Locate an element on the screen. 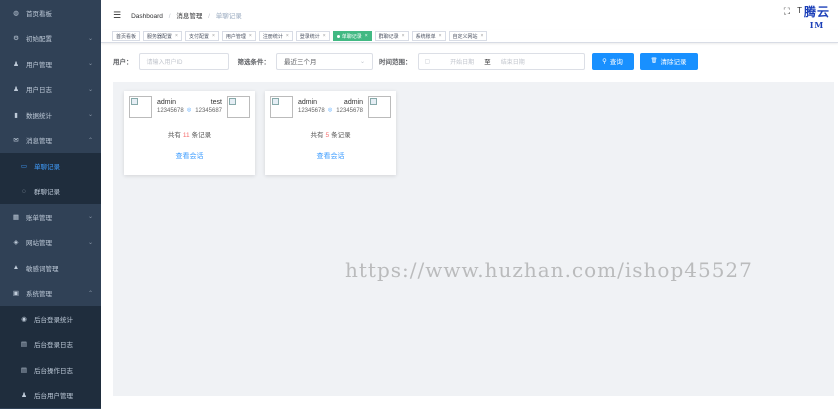  sidebar-item-8: ▦ 账单管理 ⌄ is located at coordinates (50, 217).